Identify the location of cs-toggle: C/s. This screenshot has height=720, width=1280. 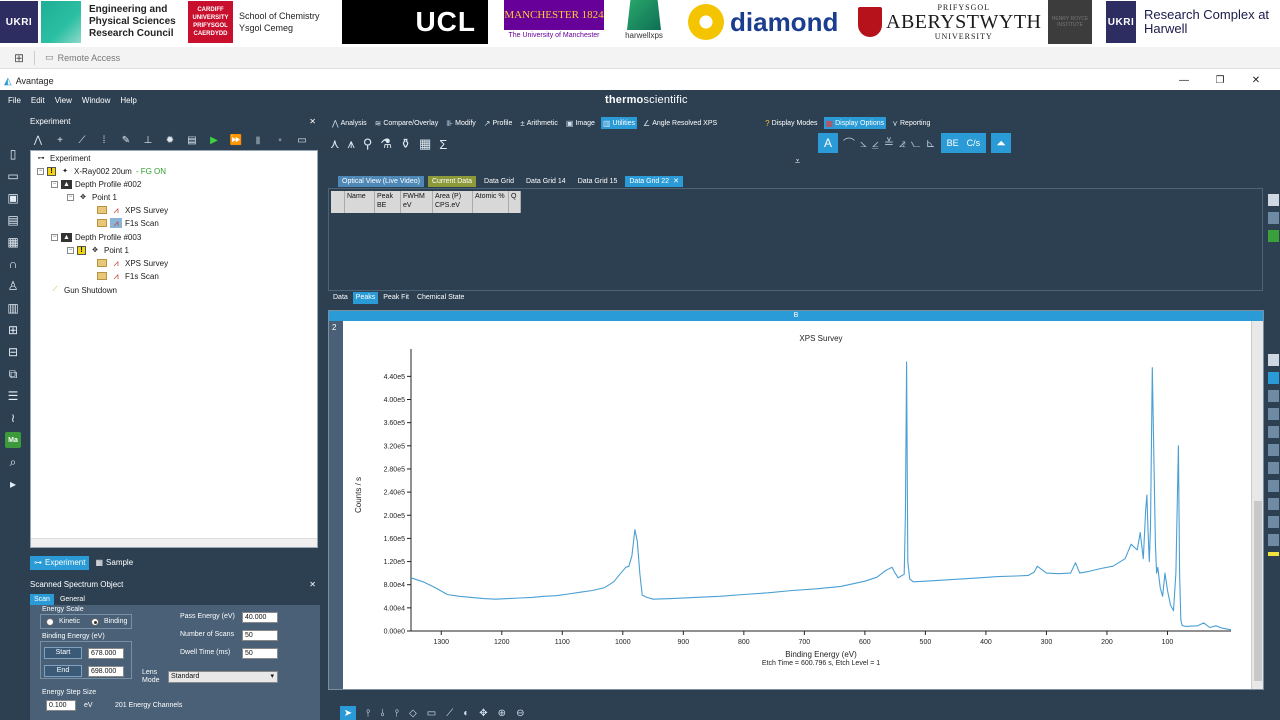
(974, 143).